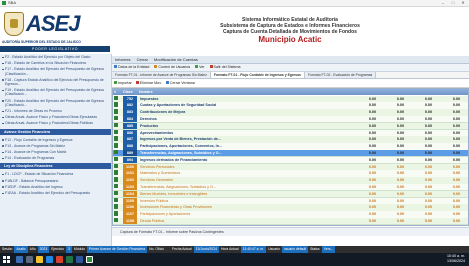 Image resolution: width=469 pixels, height=266 pixels. Describe the element at coordinates (453, 3) in the screenshot. I see `maximize-button: □` at that location.